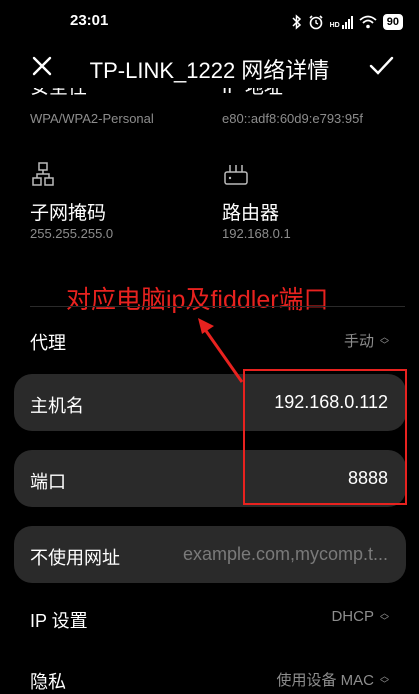 This screenshot has height=694, width=419. I want to click on status-icons: HD 90, so click(347, 22).